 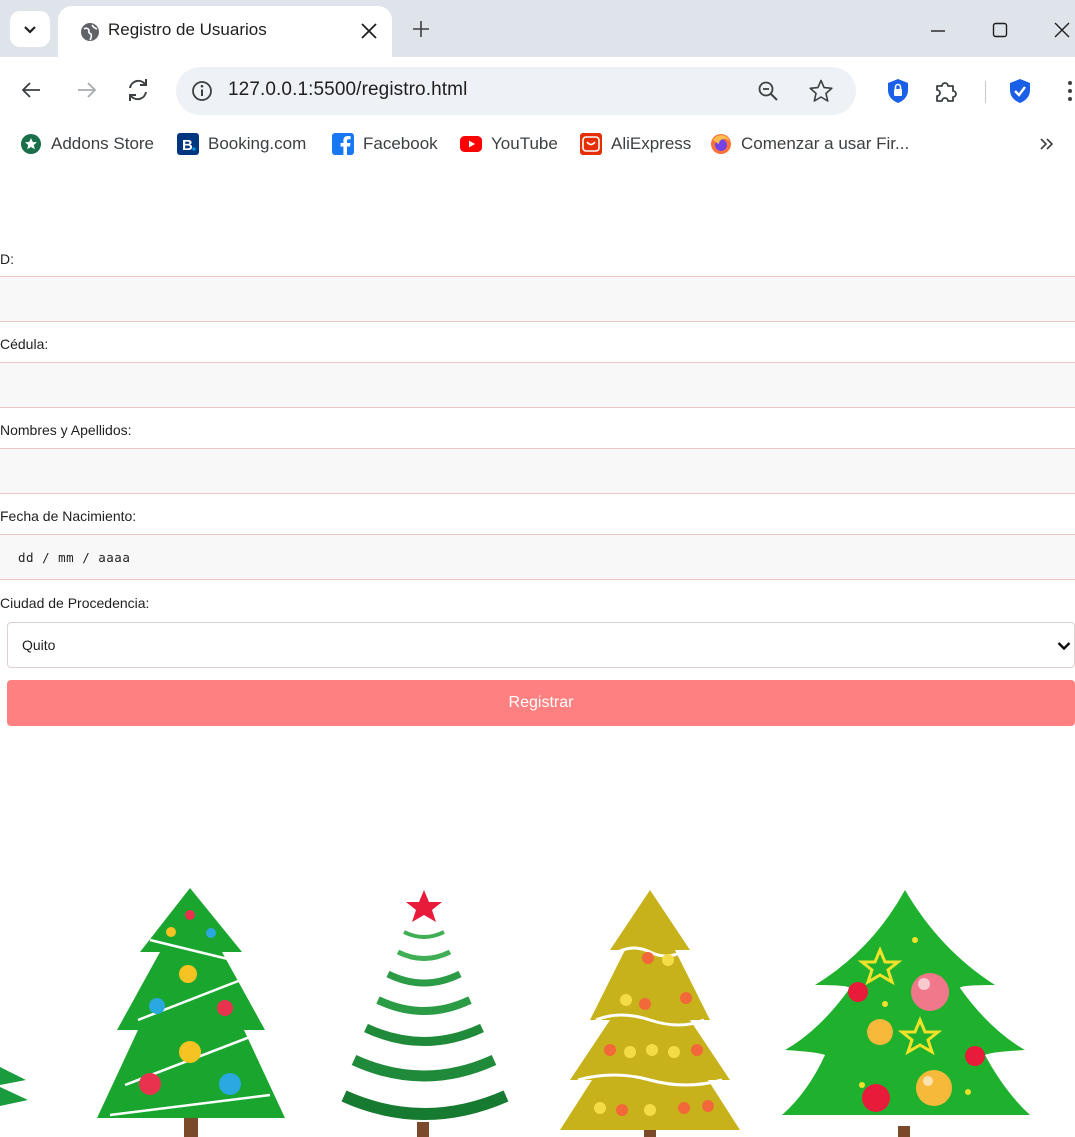 What do you see at coordinates (425, 1013) in the screenshot?
I see `christmas-tree-striped` at bounding box center [425, 1013].